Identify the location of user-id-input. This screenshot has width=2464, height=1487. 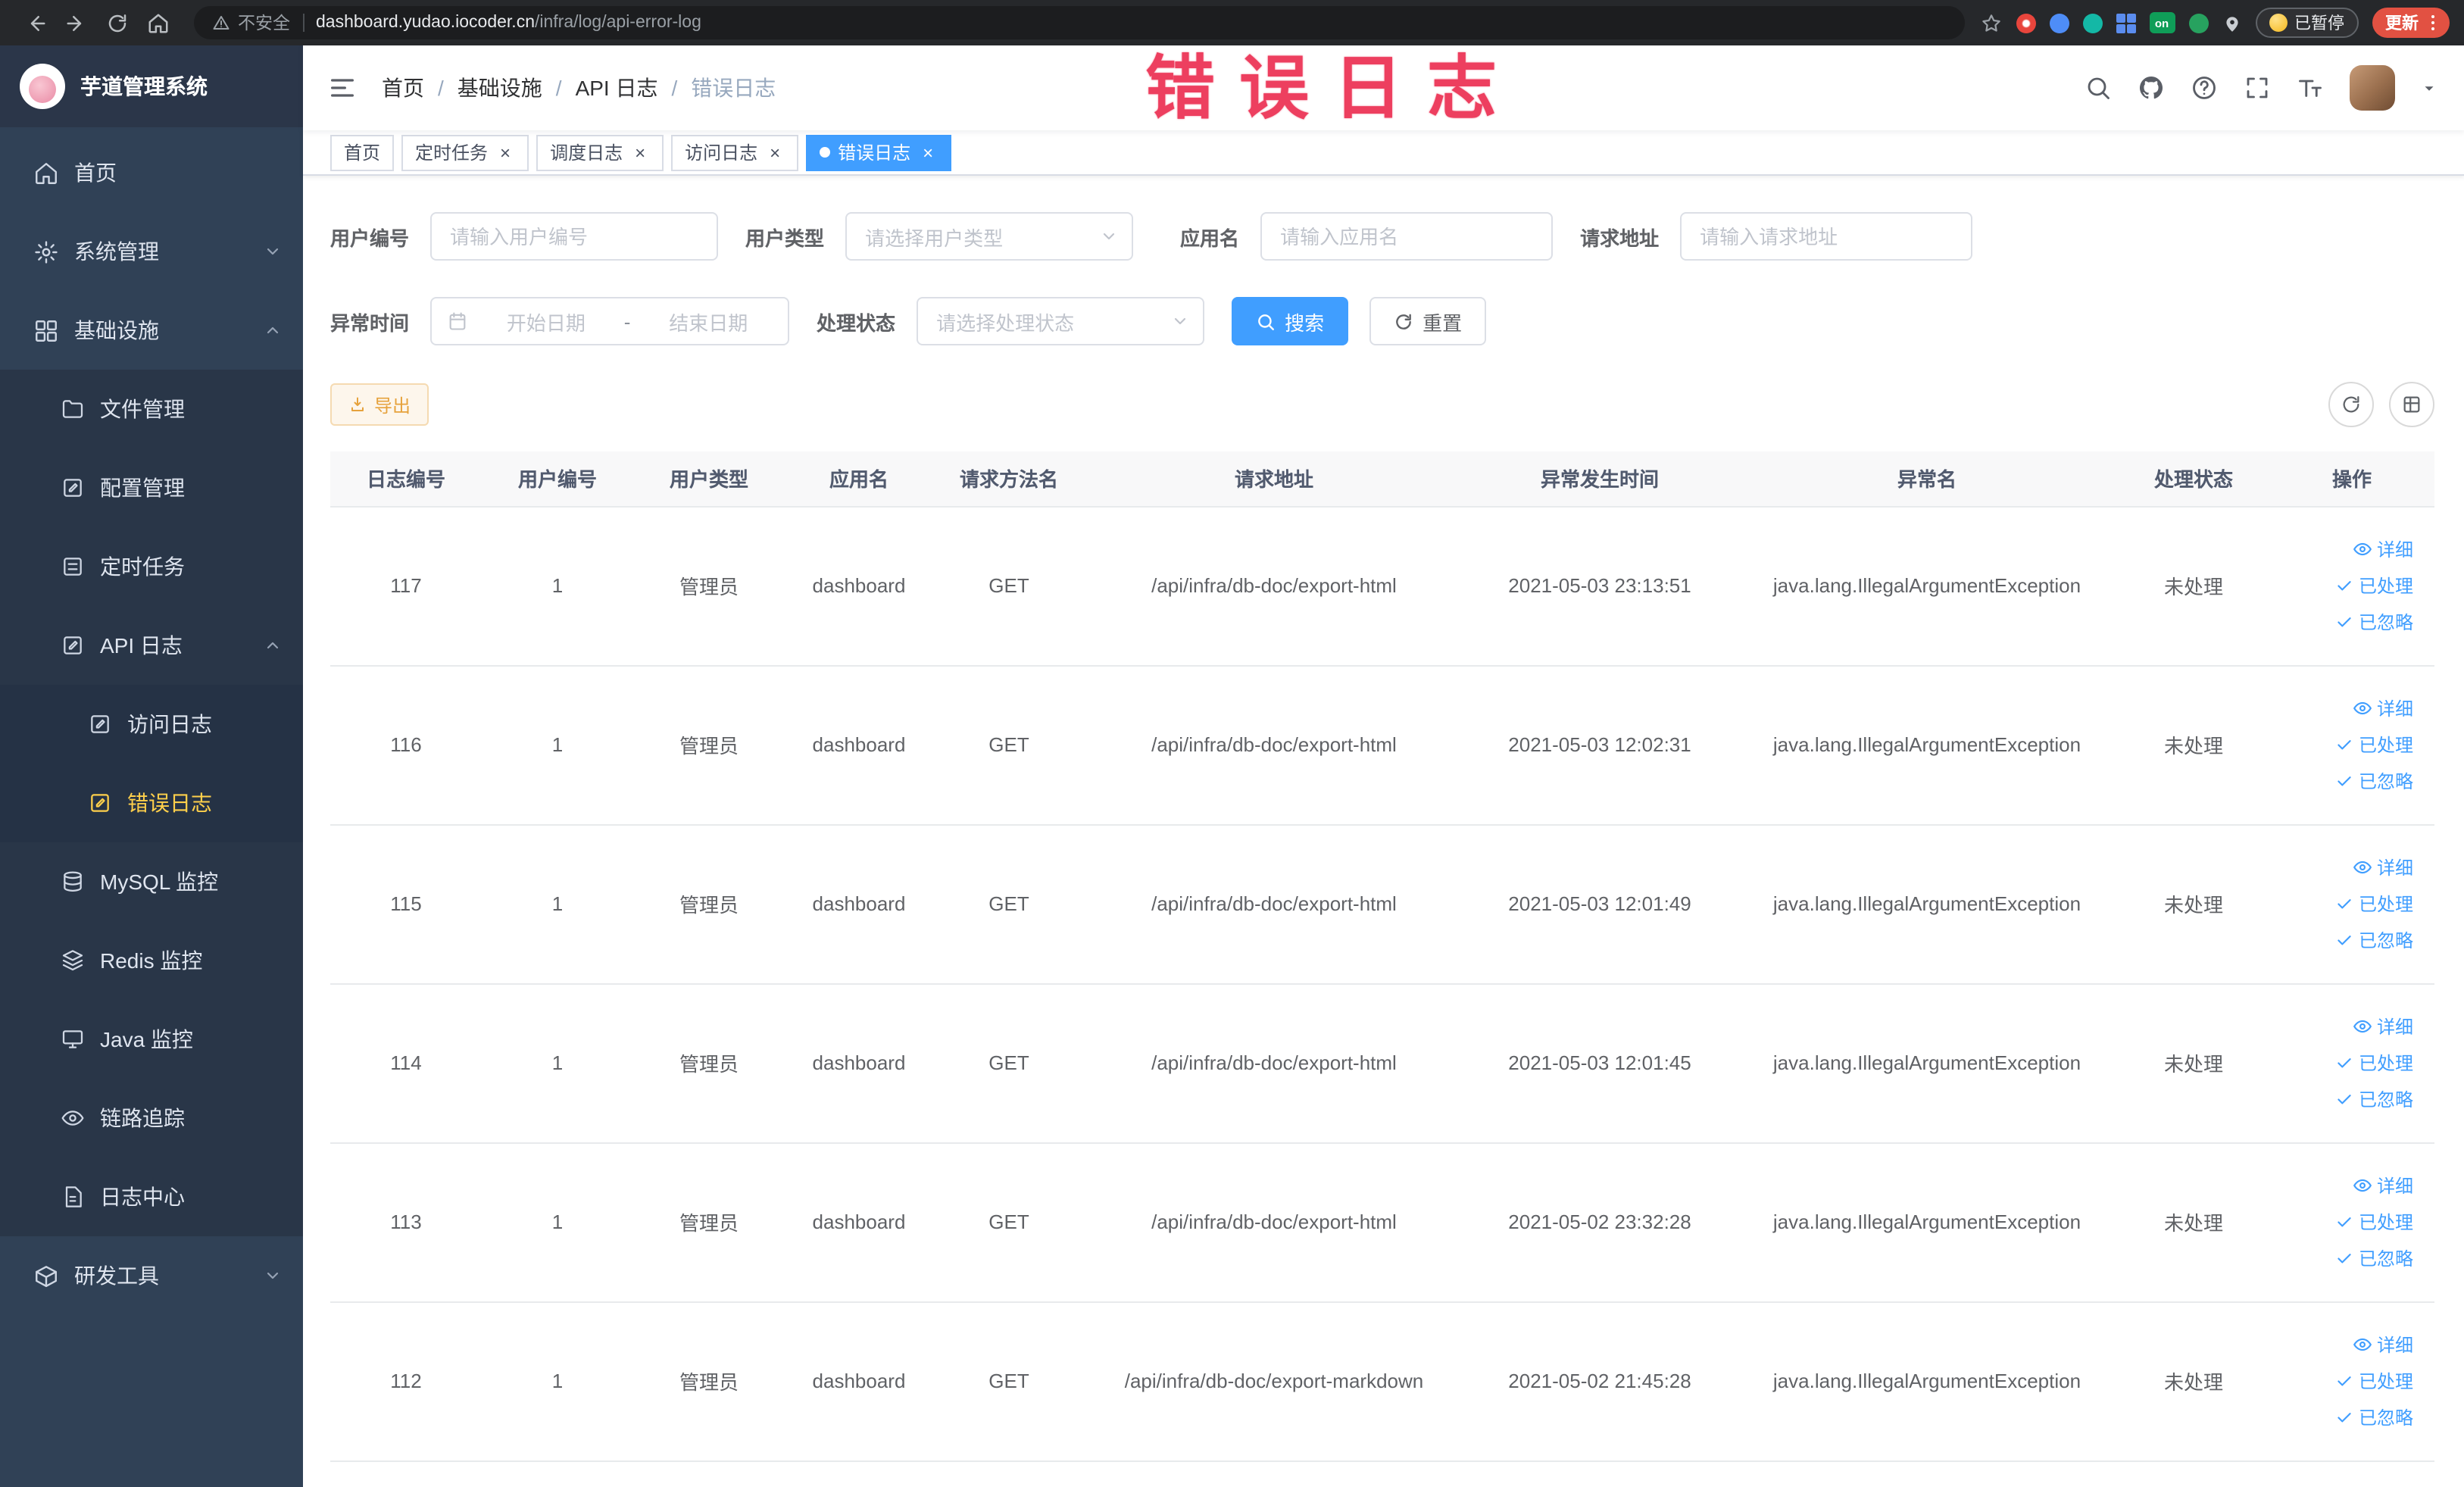
(574, 236).